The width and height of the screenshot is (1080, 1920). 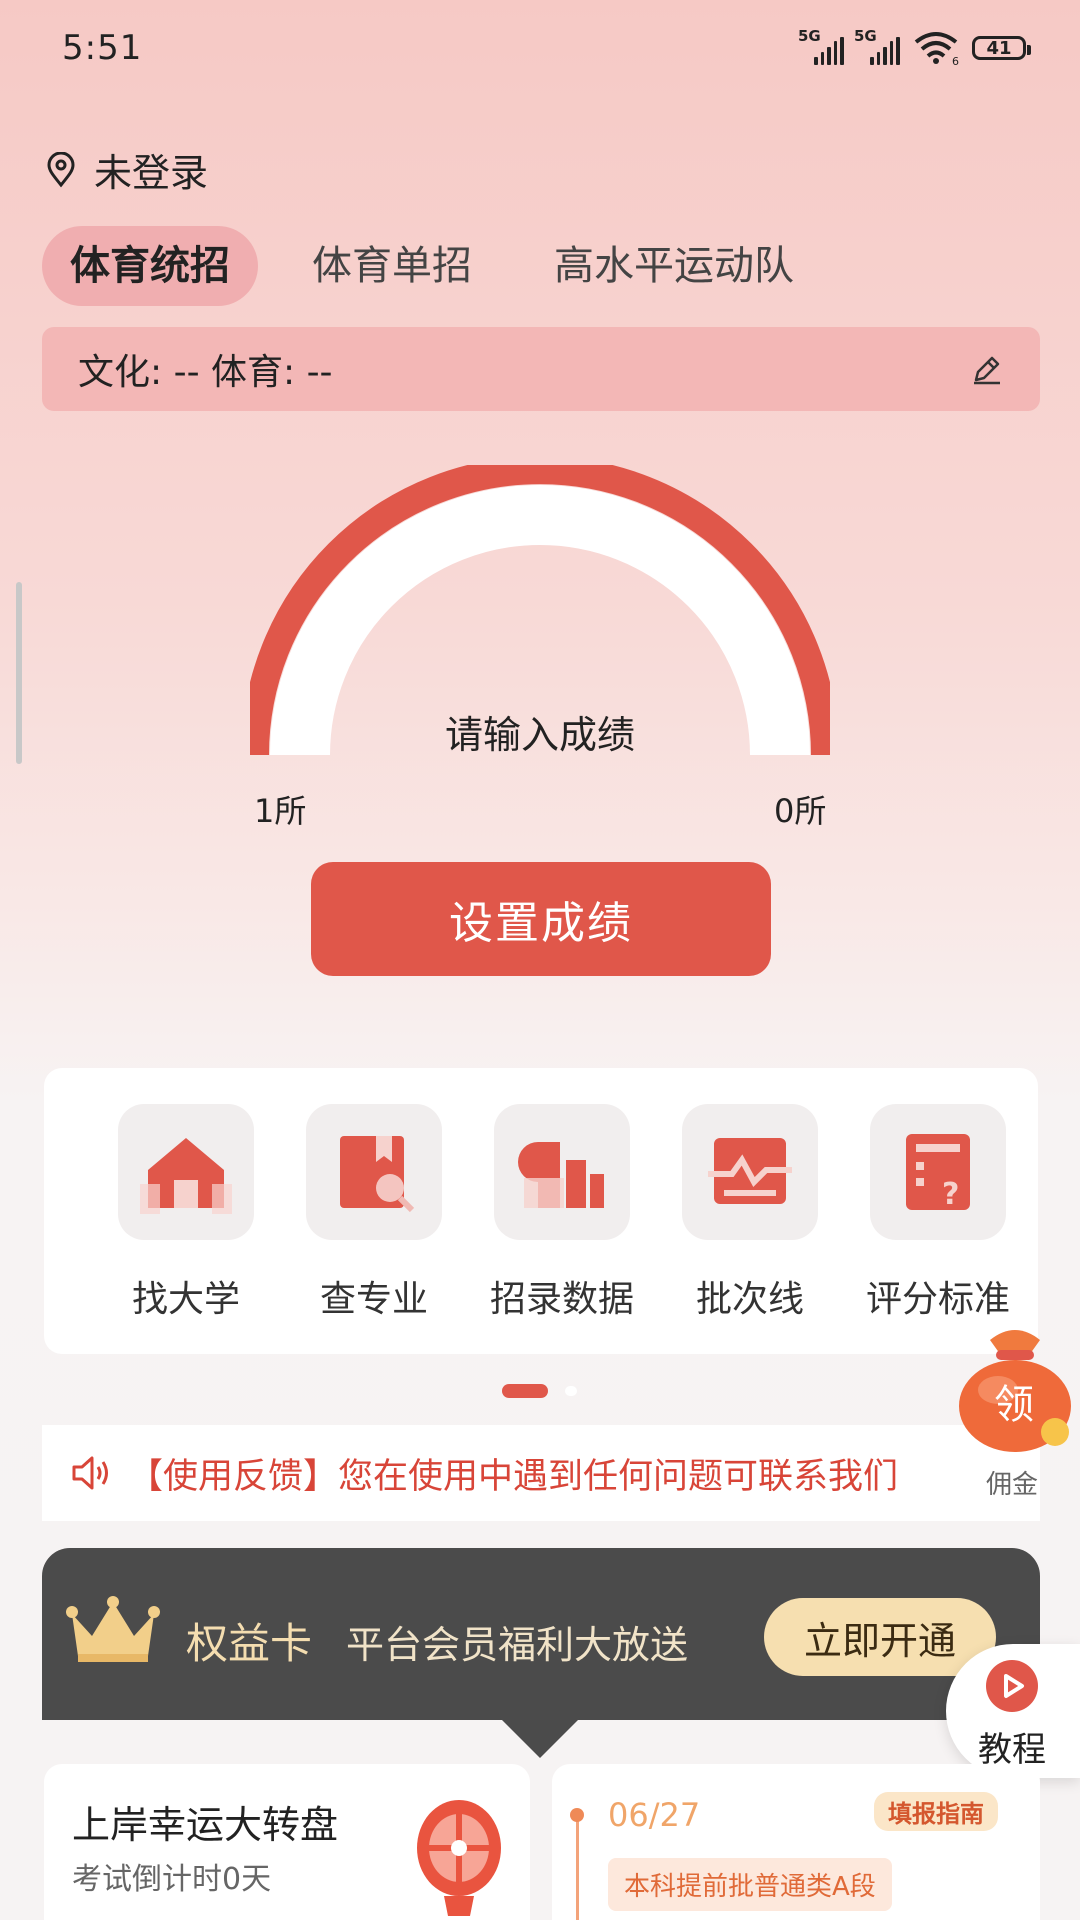 I want to click on commission-label: 佣金, so click(x=1012, y=1485).